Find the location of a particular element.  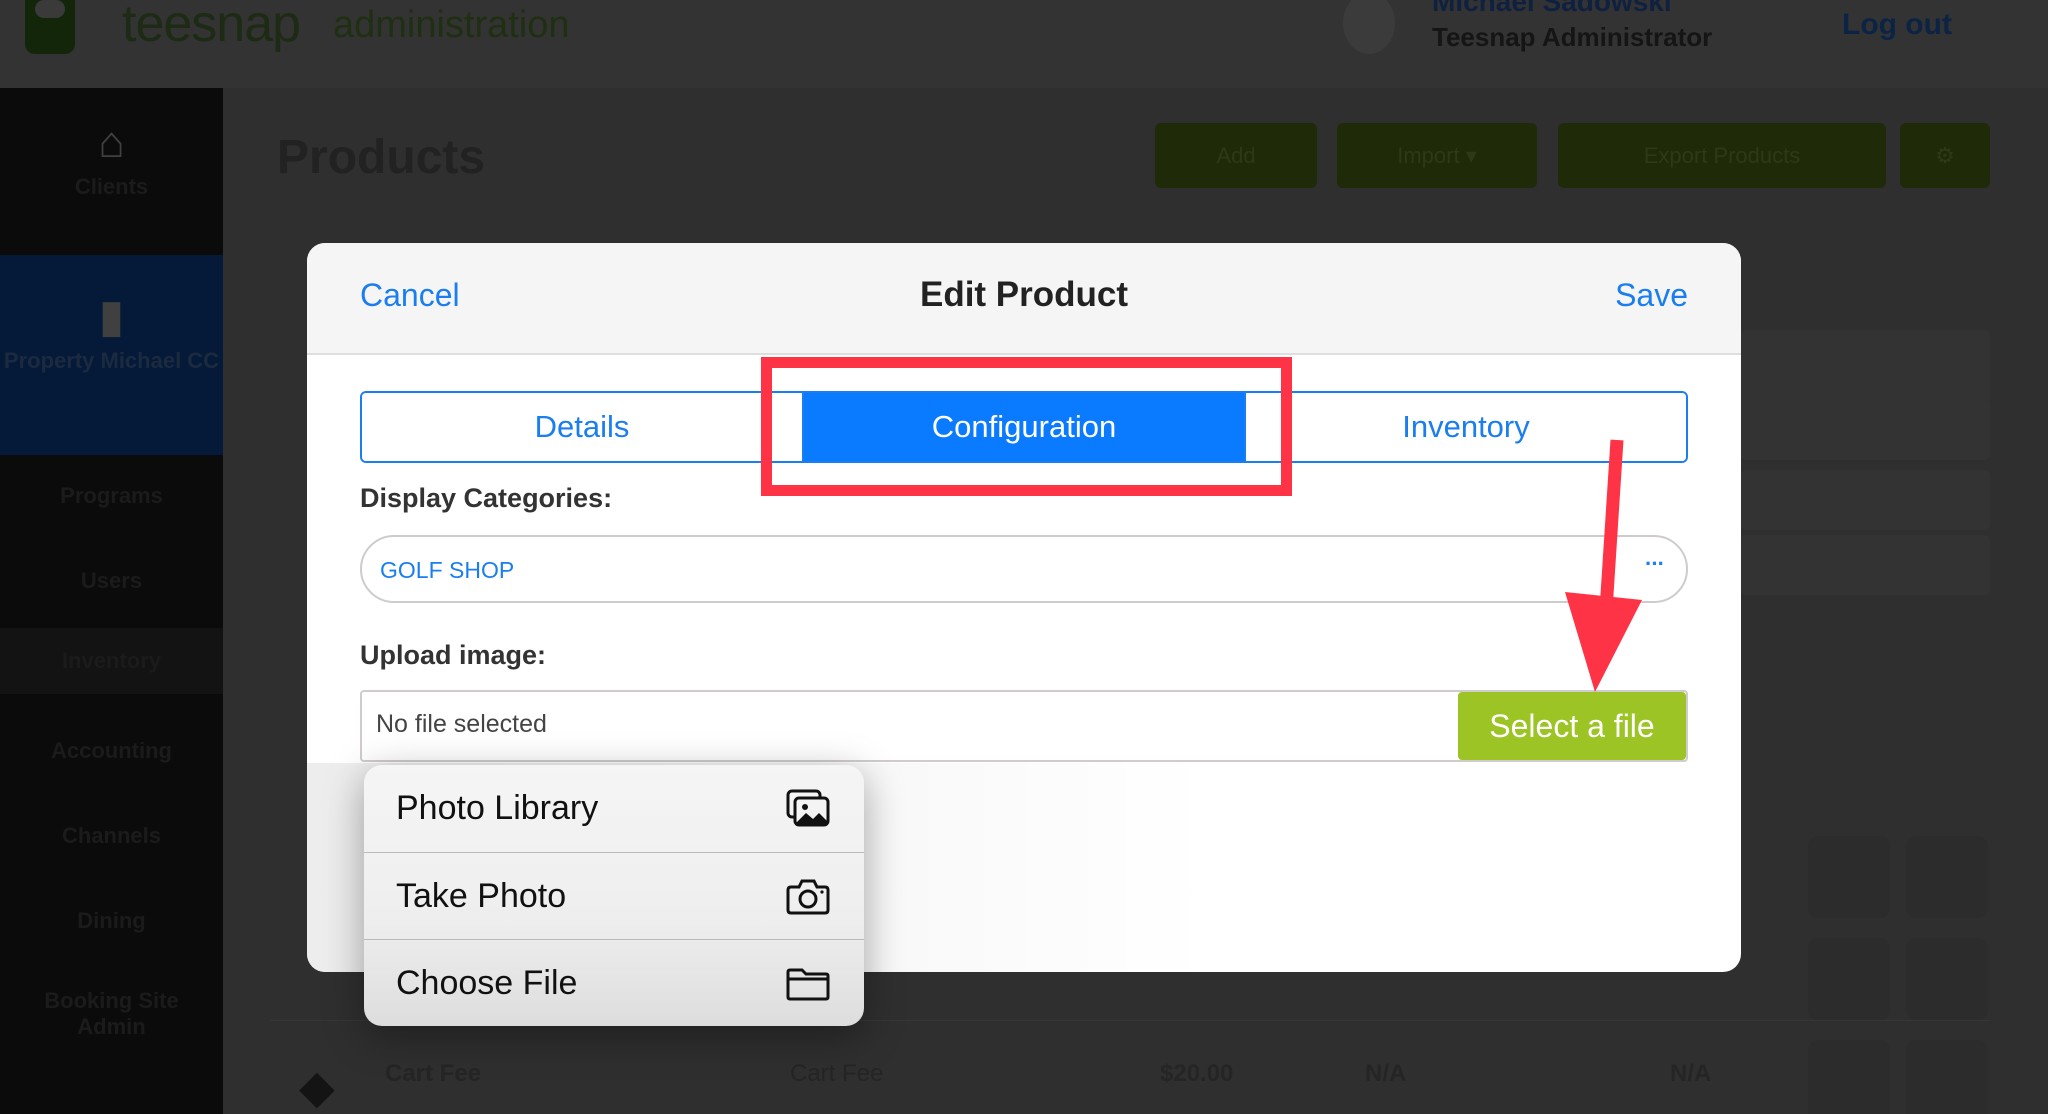

sidebar-item-channels: Channels is located at coordinates (111, 836).